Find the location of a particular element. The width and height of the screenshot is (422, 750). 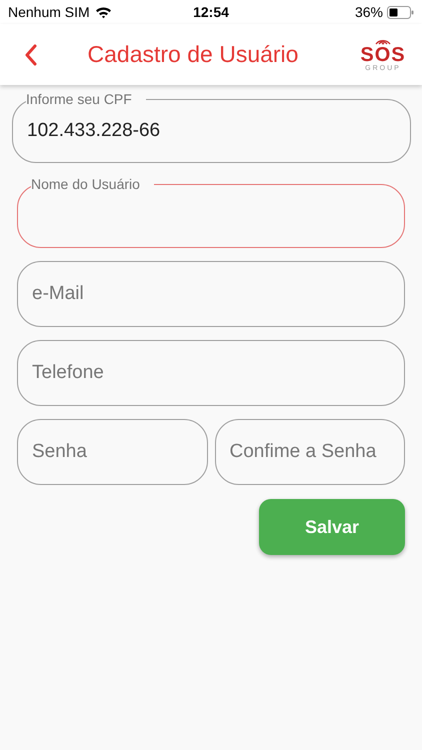

text-field: Informe seu CPF 102.433.228-66 is located at coordinates (211, 127).